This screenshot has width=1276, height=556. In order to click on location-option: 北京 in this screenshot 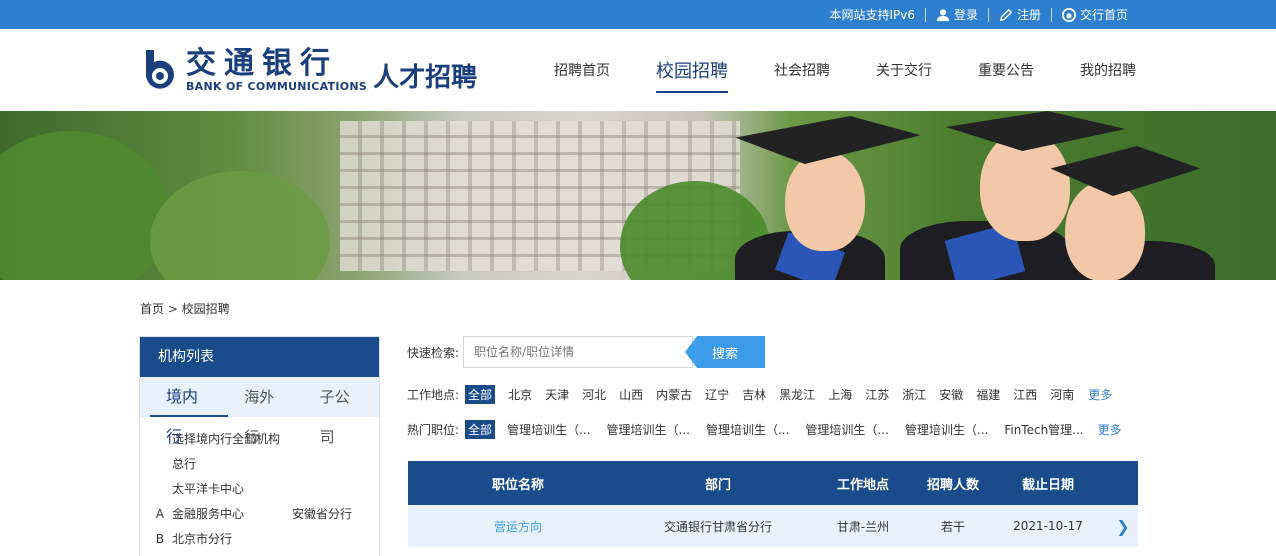, I will do `click(520, 394)`.